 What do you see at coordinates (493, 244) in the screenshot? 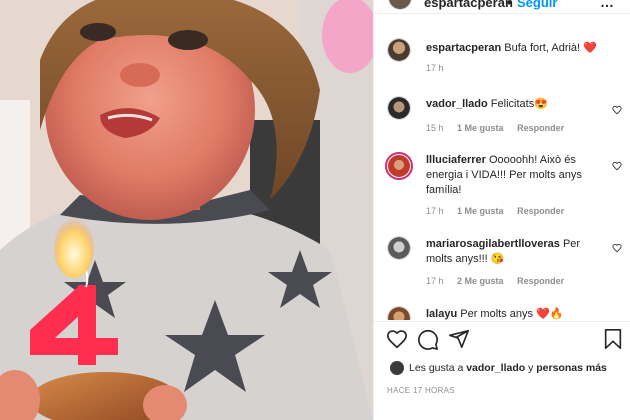
I see `comment-username: mariarosagilabertlloveras` at bounding box center [493, 244].